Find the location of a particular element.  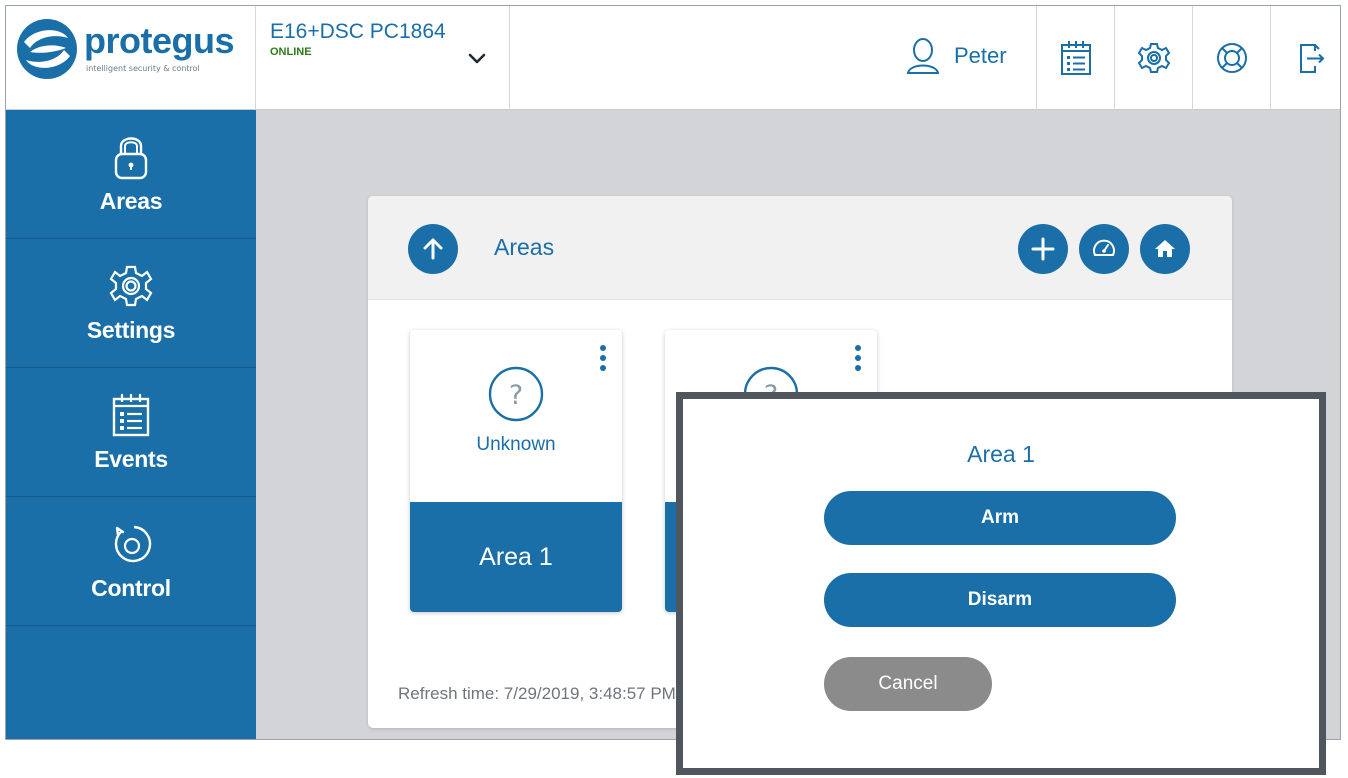

user-name: Peter is located at coordinates (980, 55).